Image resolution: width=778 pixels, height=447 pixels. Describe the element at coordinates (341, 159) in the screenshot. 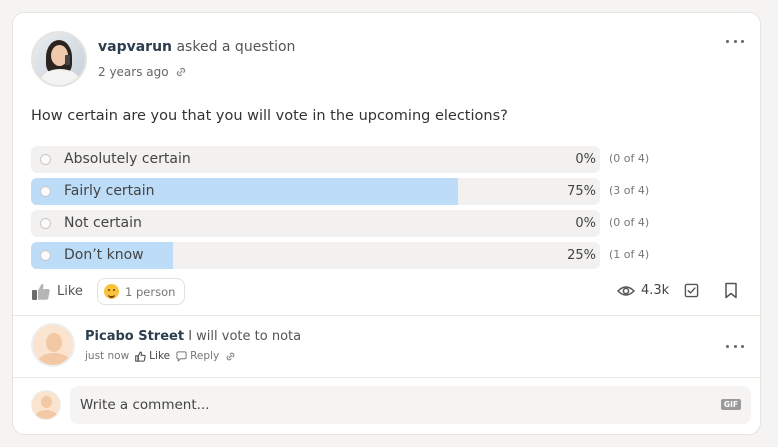

I see `poll-option: Absolutely certain 0% (0 of 4)` at that location.